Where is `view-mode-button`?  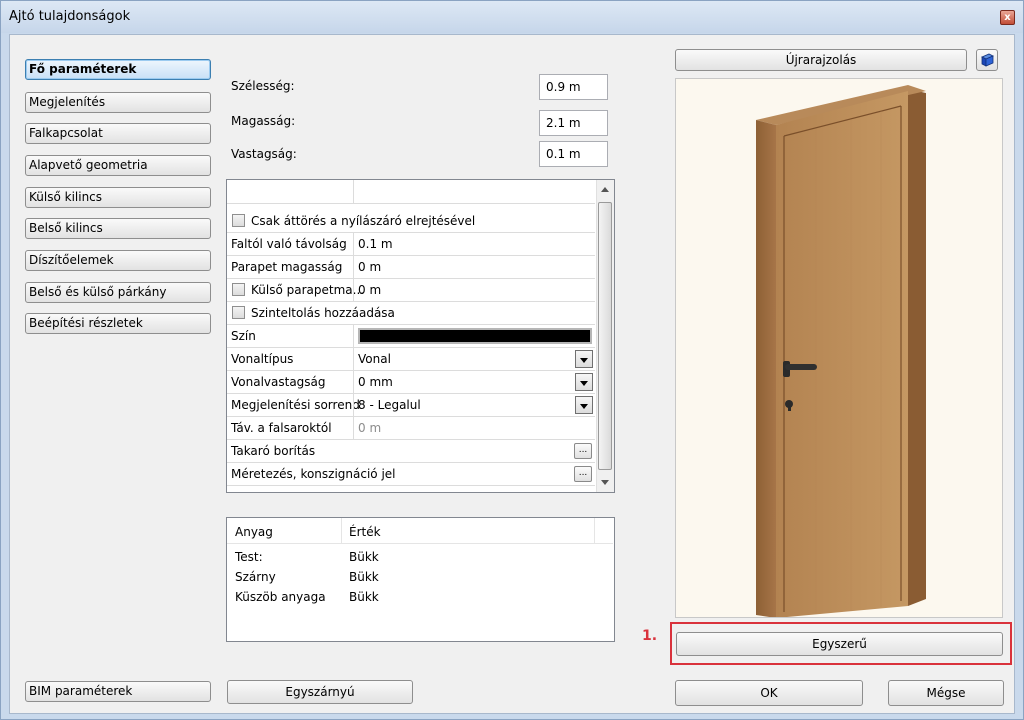 view-mode-button is located at coordinates (987, 60).